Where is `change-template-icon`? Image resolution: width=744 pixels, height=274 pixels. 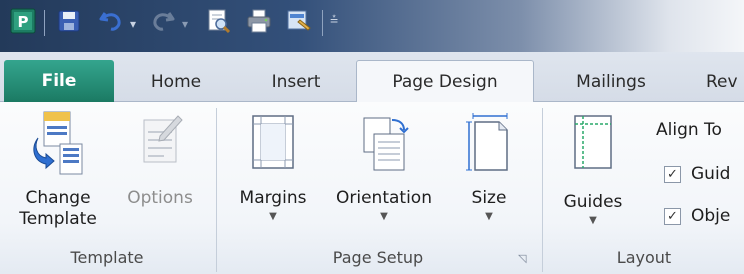
change-template-icon is located at coordinates (58, 143).